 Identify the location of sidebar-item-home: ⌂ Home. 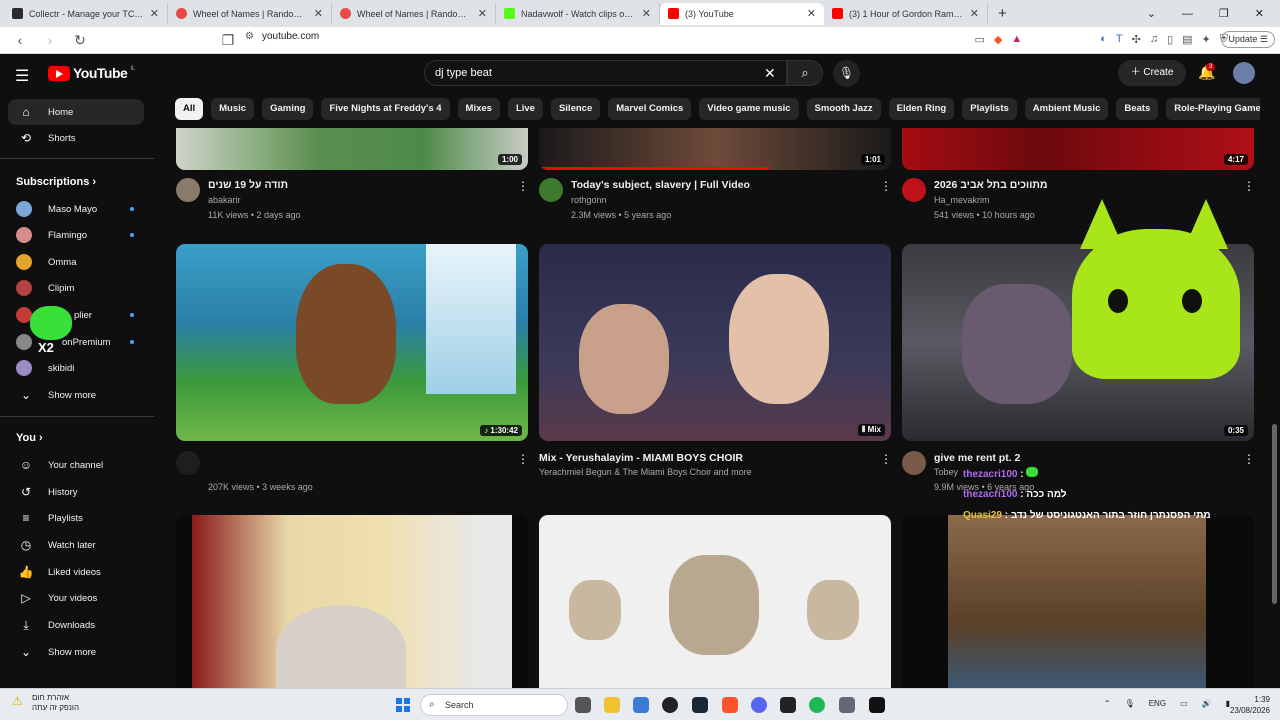
(76, 112).